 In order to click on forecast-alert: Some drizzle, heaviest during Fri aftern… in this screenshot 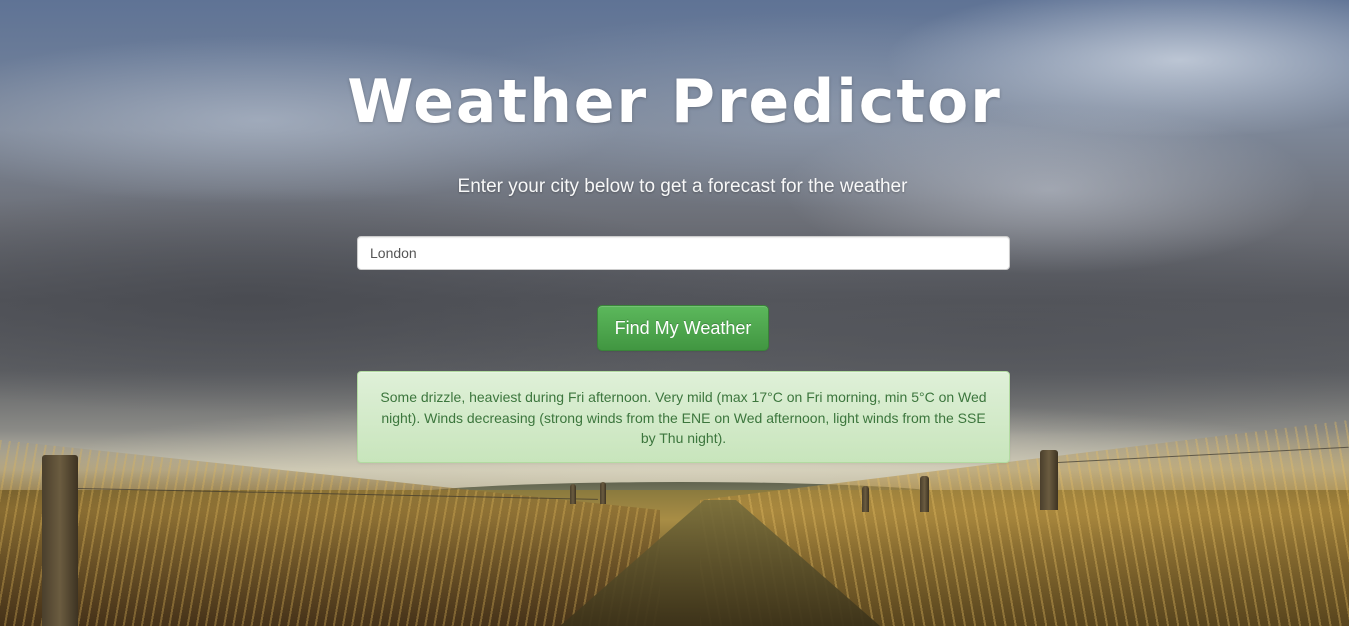, I will do `click(683, 417)`.